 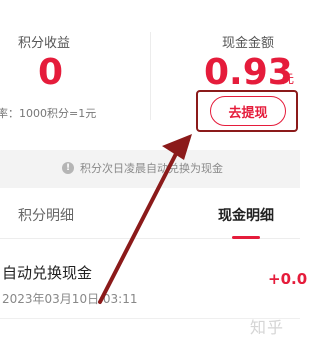 What do you see at coordinates (248, 111) in the screenshot?
I see `withdraw-button: 去提现` at bounding box center [248, 111].